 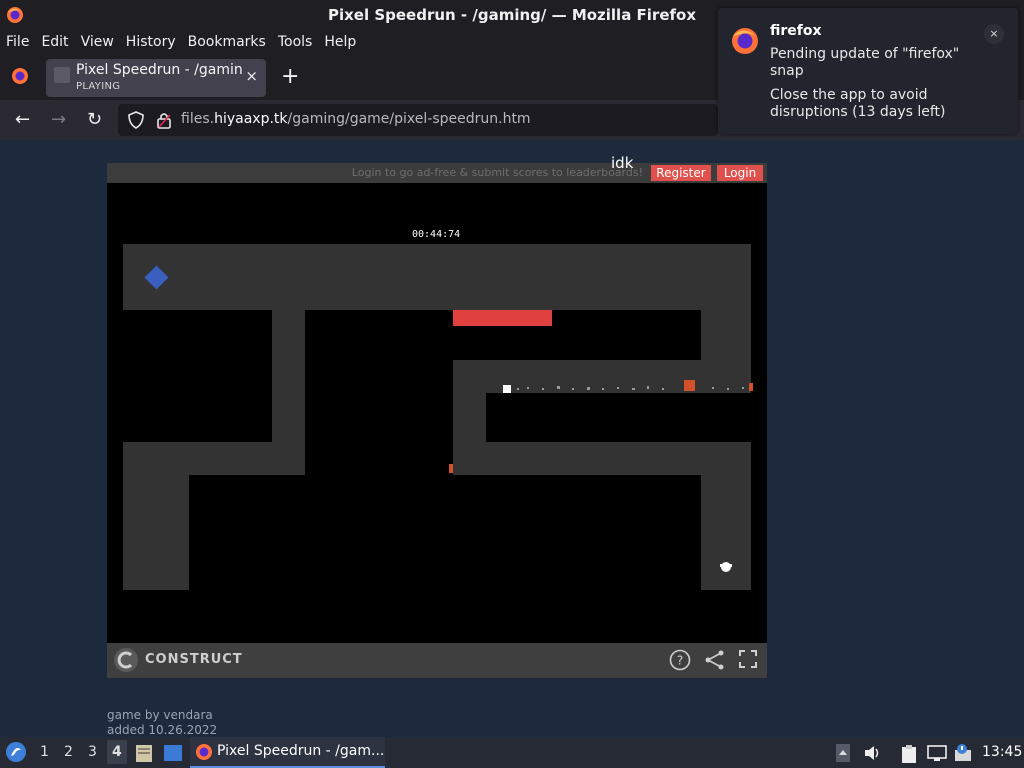 I want to click on clock: 13:45, so click(x=1002, y=752).